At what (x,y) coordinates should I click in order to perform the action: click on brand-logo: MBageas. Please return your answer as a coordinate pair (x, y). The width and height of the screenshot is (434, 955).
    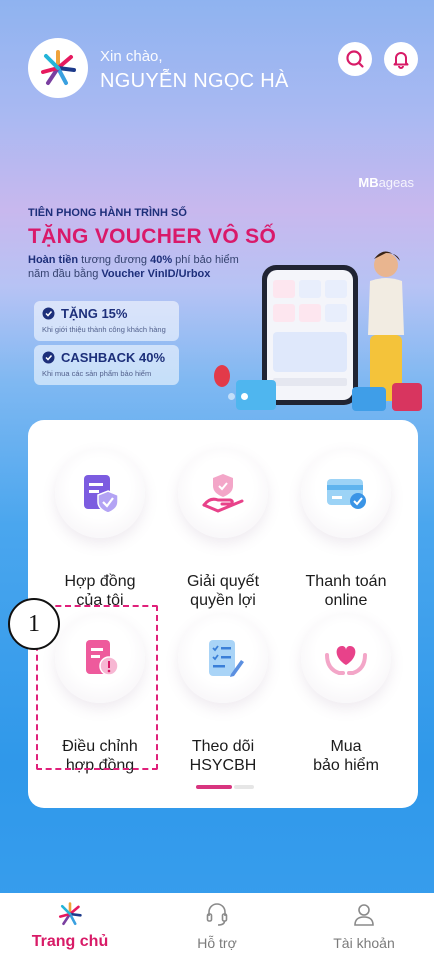
    Looking at the image, I should click on (386, 182).